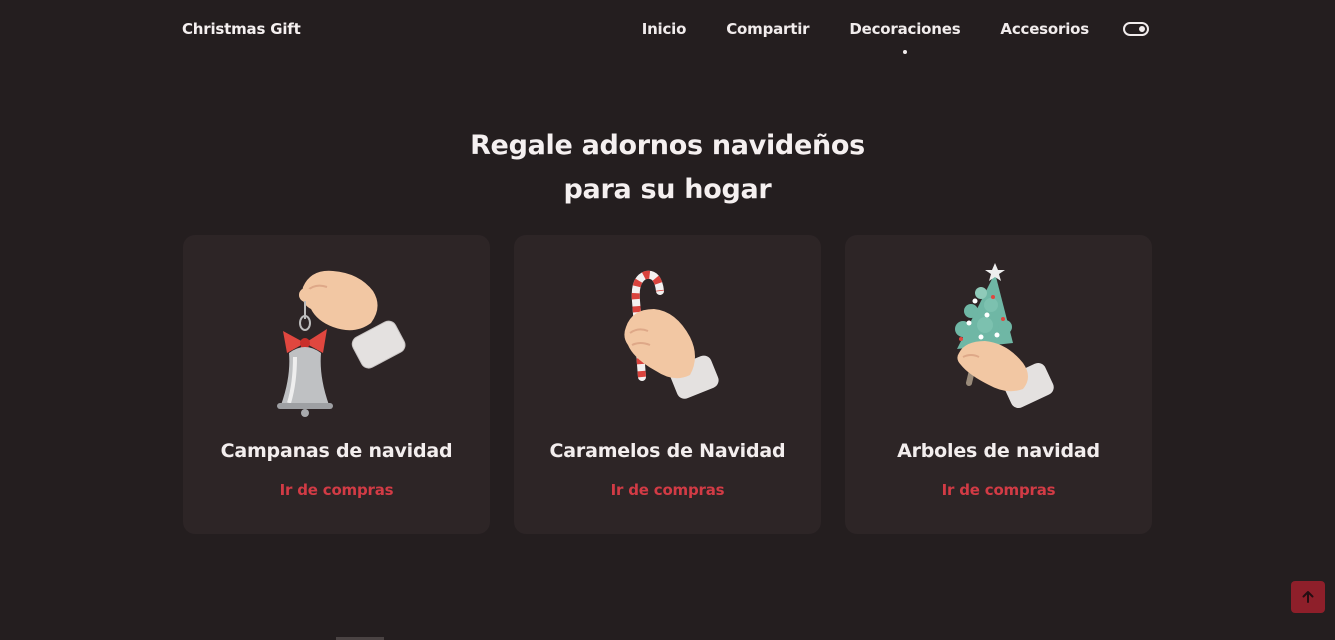 This screenshot has width=1335, height=640. I want to click on scroll-up-button, so click(1308, 597).